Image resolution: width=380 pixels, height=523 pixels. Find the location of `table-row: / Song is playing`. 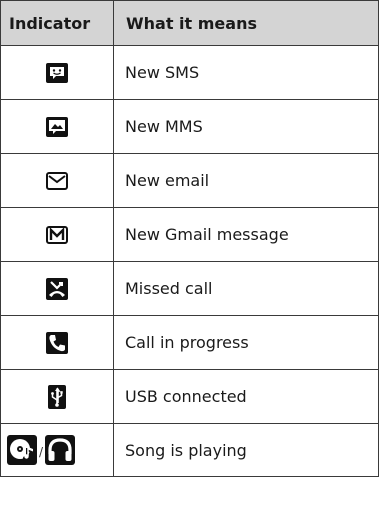

table-row: / Song is playing is located at coordinates (189, 450).